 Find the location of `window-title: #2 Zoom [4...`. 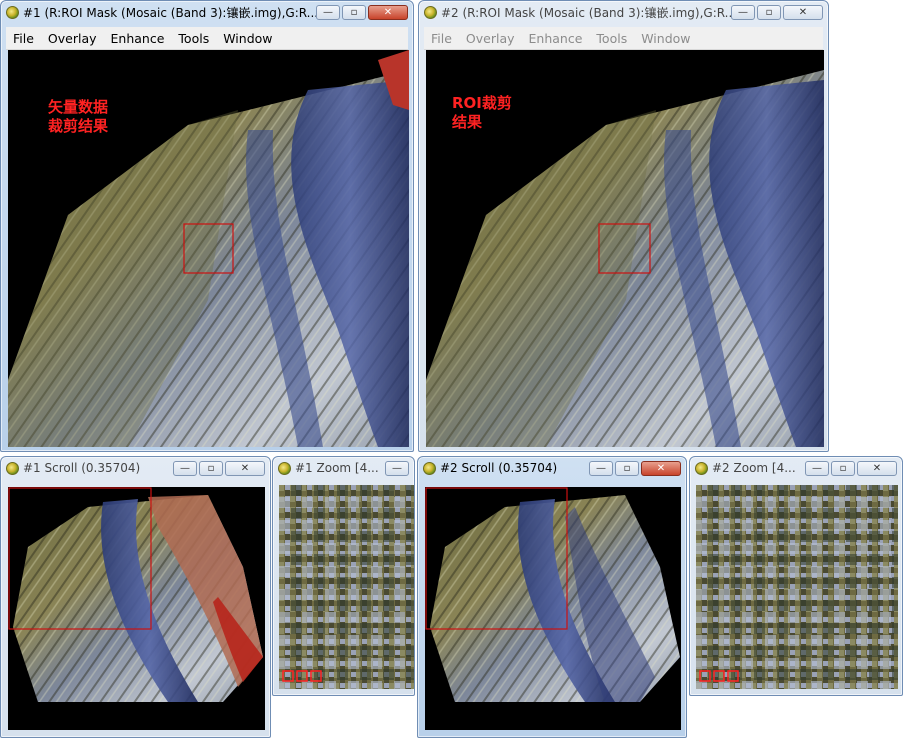

window-title: #2 Zoom [4... is located at coordinates (754, 468).